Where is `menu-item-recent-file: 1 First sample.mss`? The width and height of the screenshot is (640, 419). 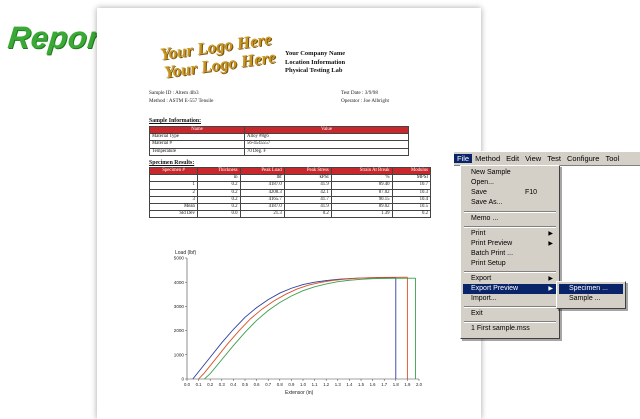
menu-item-recent-file: 1 First sample.mss is located at coordinates (510, 329).